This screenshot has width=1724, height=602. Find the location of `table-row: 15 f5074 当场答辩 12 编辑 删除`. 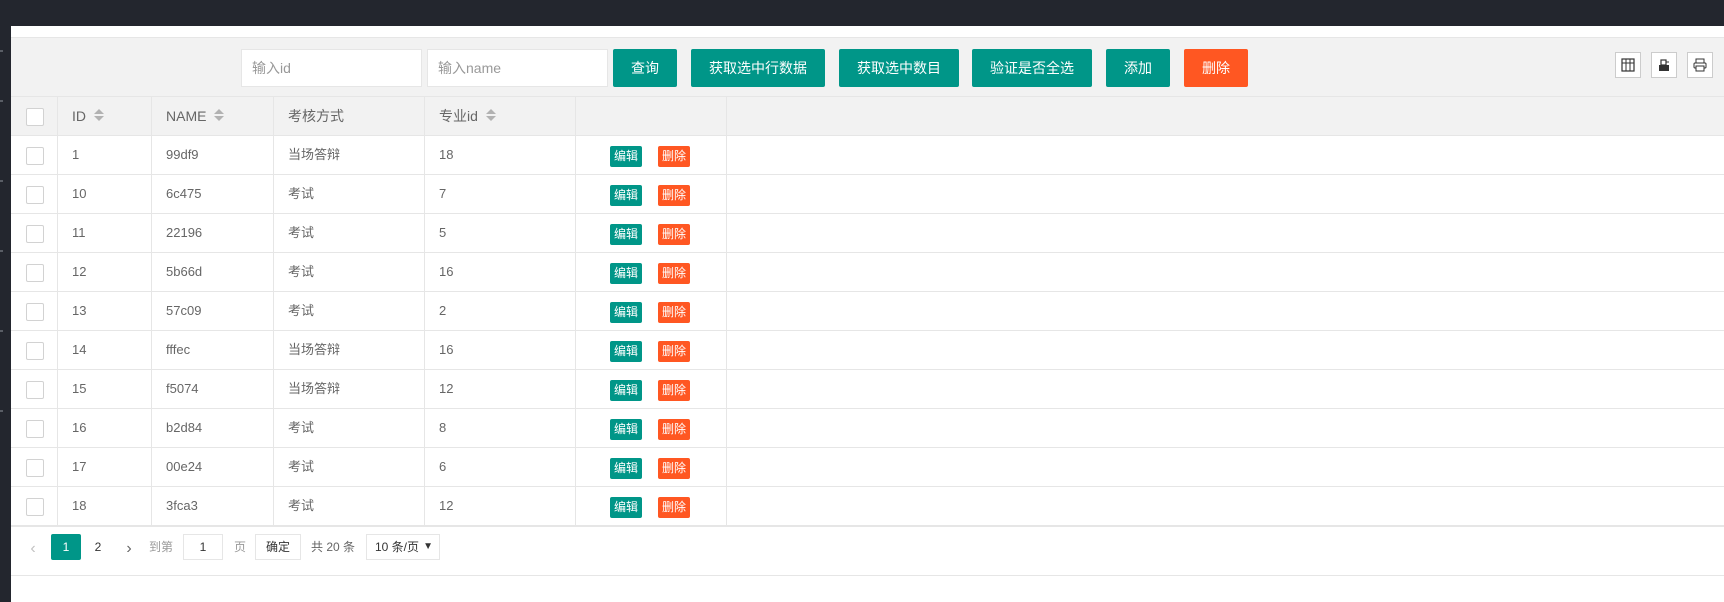

table-row: 15 f5074 当场答辩 12 编辑 删除 is located at coordinates (867, 389).